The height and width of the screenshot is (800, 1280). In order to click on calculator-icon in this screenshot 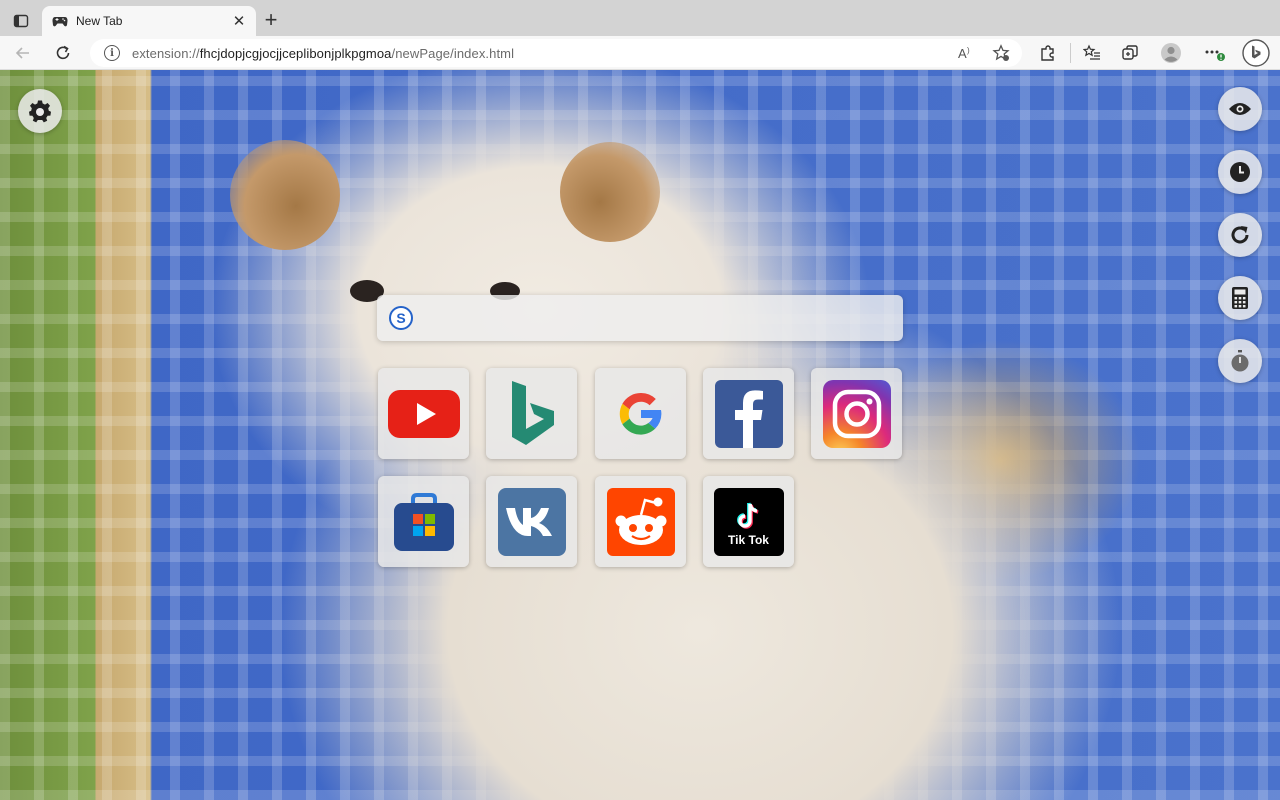, I will do `click(1240, 298)`.